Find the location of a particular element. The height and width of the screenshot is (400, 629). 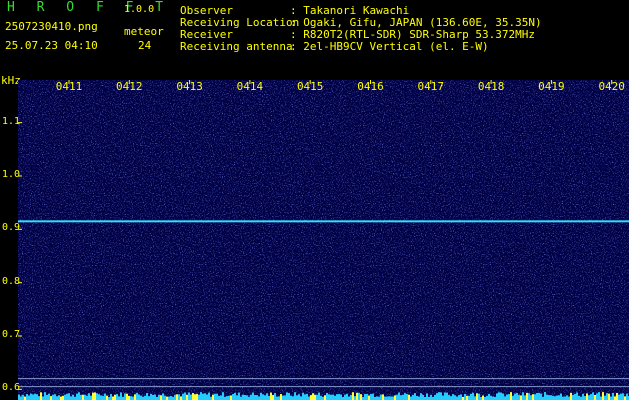

y-tick-label: 0.6 is located at coordinates (11, 388).